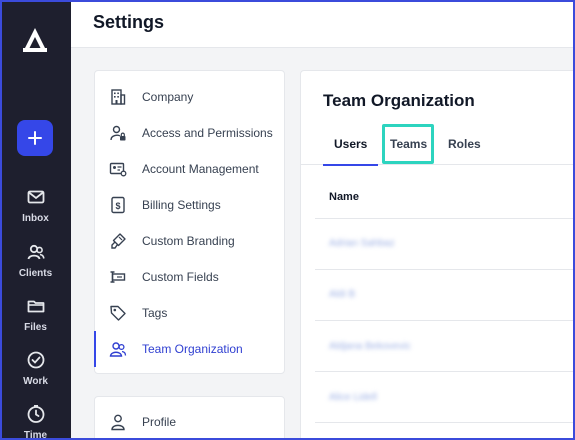  Describe the element at coordinates (35, 314) in the screenshot. I see `rail-item-files: Files` at that location.